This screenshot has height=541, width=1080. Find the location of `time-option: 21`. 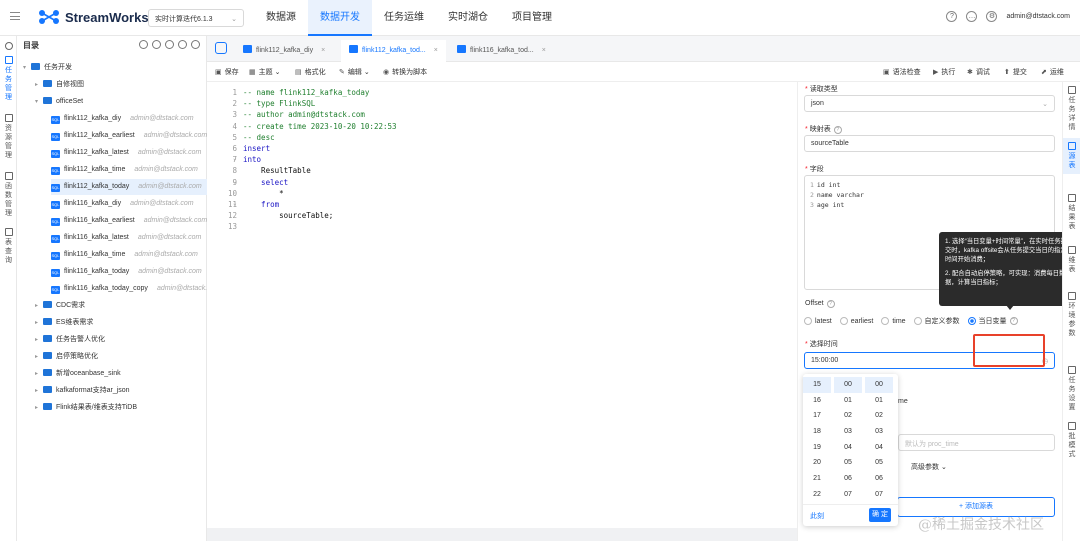

time-option: 21 is located at coordinates (817, 479).